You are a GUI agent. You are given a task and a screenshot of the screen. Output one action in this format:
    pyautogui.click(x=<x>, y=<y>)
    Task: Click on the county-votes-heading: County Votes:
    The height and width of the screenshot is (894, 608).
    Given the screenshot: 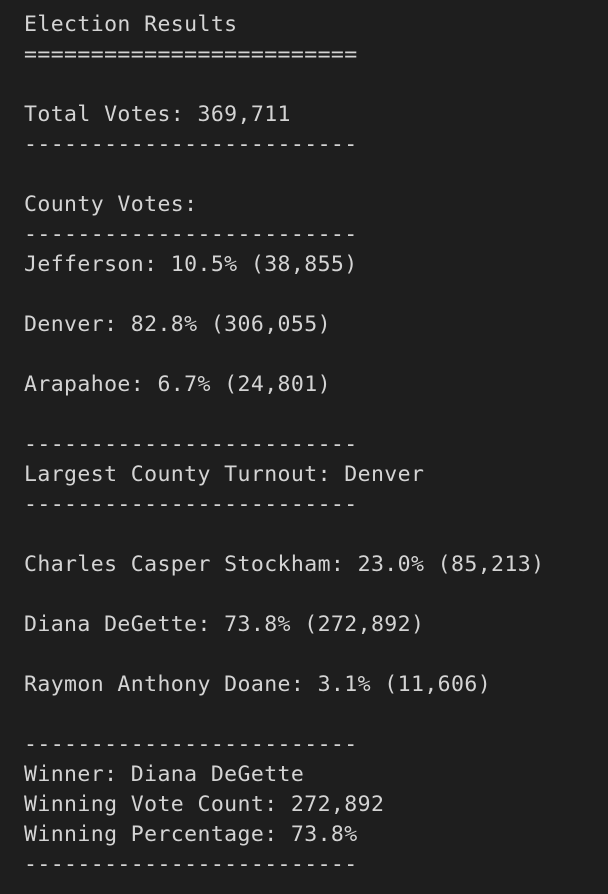 What is the action you would take?
    pyautogui.click(x=111, y=204)
    